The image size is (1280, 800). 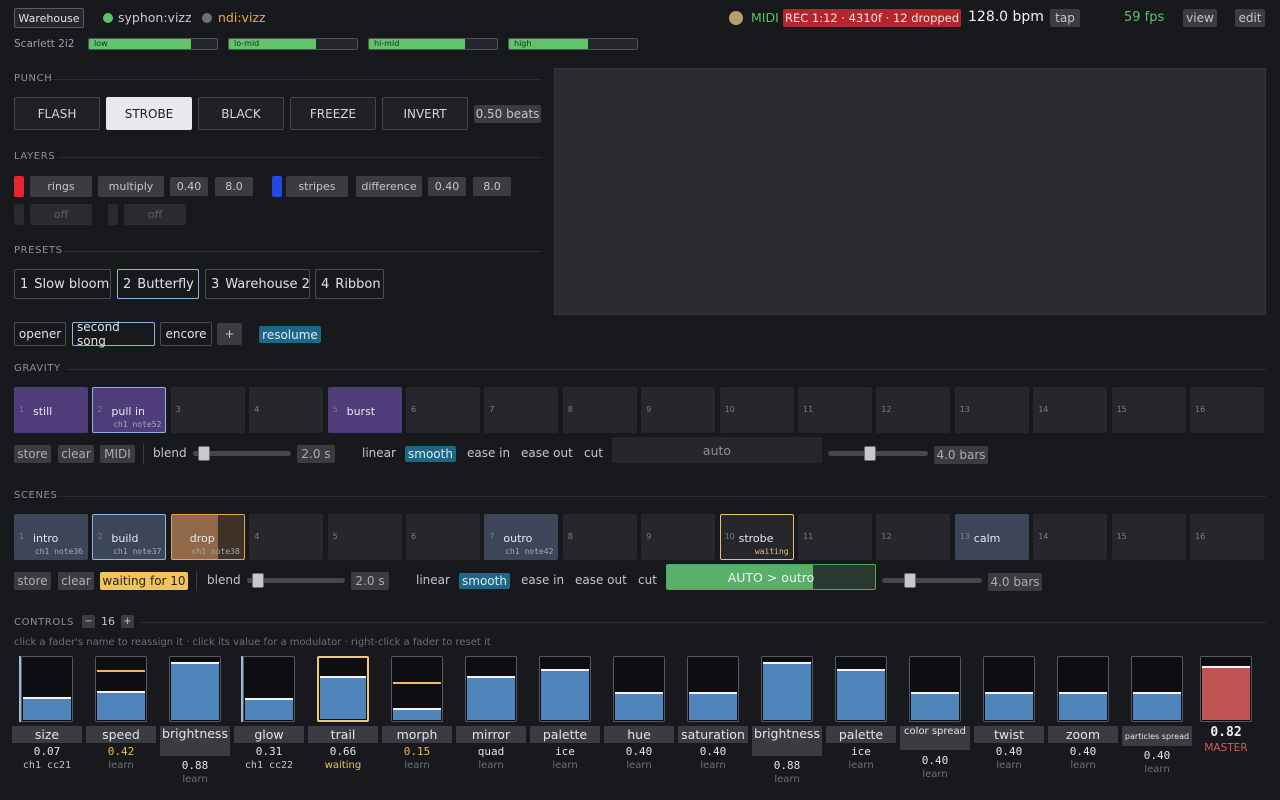 What do you see at coordinates (1148, 537) in the screenshot?
I see `scenes-pad: 15` at bounding box center [1148, 537].